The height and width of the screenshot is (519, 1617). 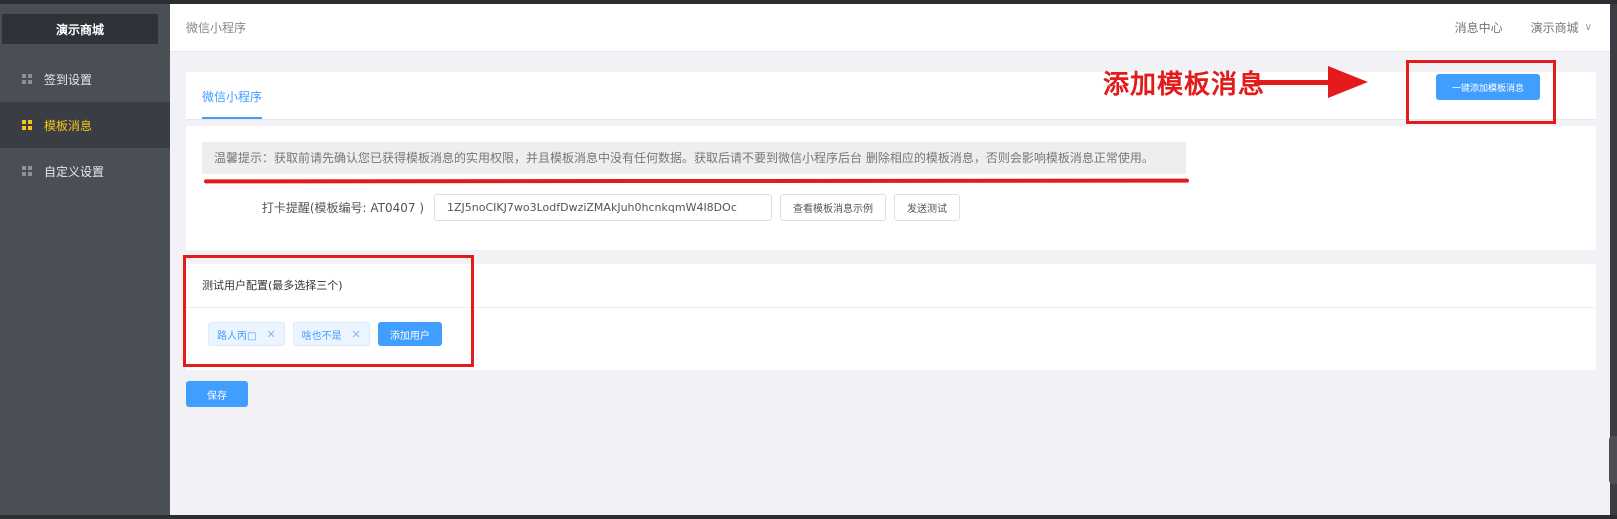 What do you see at coordinates (1184, 85) in the screenshot?
I see `annotation-text: 添加模板消息` at bounding box center [1184, 85].